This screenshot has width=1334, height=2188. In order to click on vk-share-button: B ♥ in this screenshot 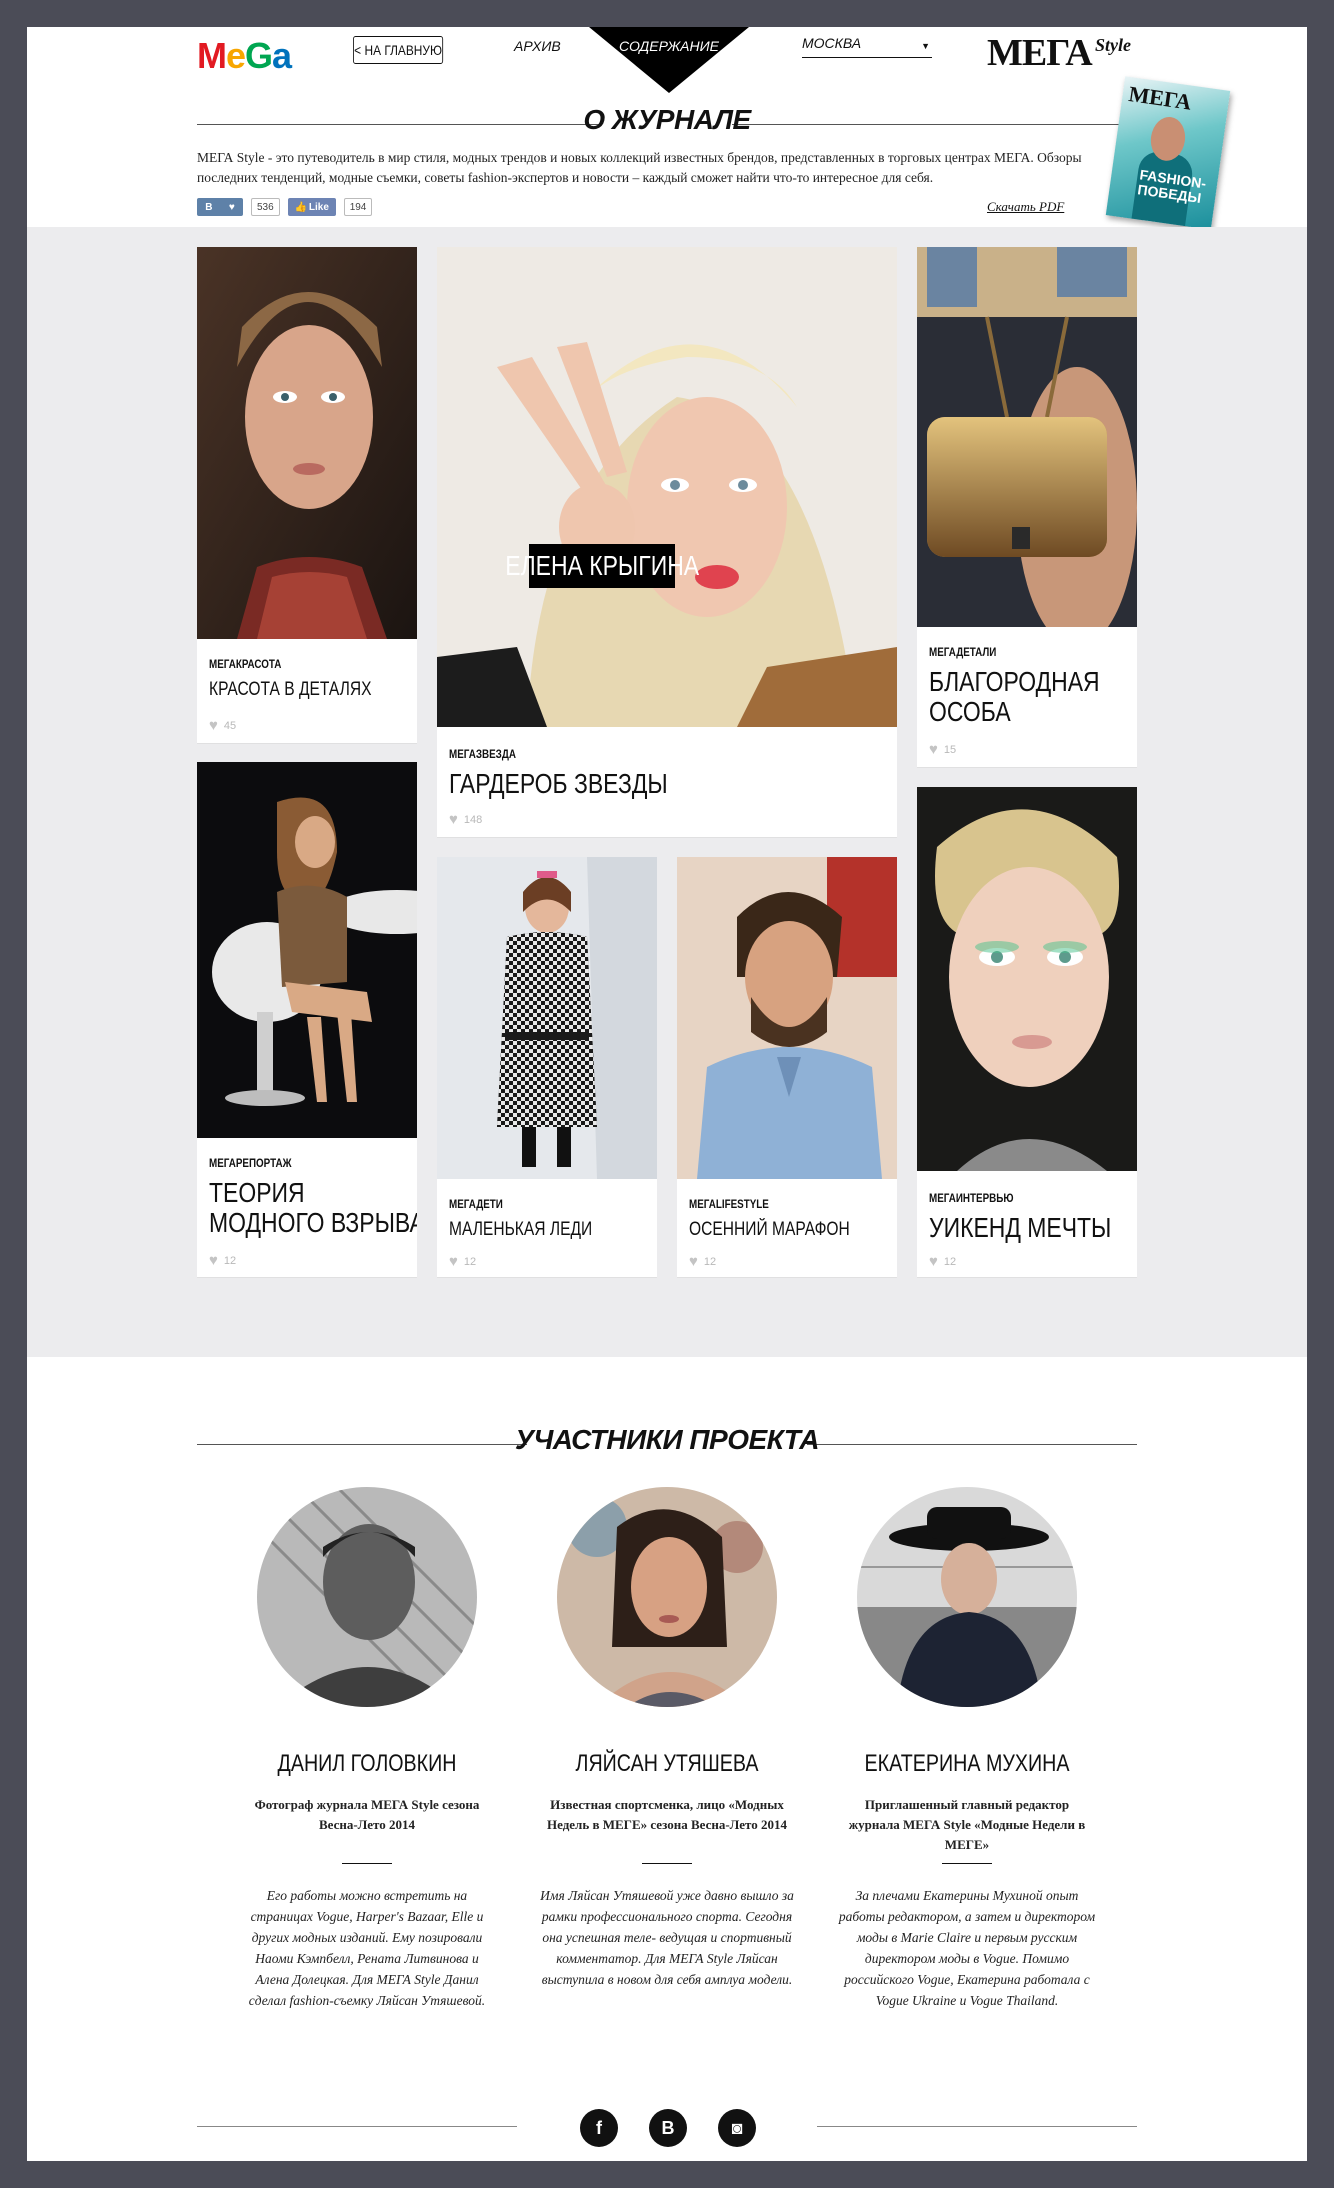, I will do `click(220, 207)`.